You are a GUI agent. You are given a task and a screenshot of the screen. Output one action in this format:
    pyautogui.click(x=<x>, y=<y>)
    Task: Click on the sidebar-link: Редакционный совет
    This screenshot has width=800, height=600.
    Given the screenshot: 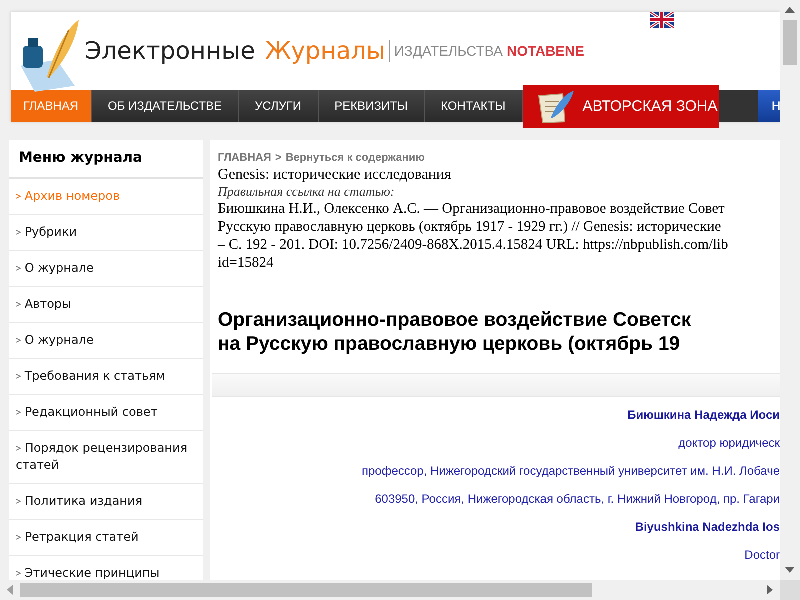 What is the action you would take?
    pyautogui.click(x=106, y=413)
    